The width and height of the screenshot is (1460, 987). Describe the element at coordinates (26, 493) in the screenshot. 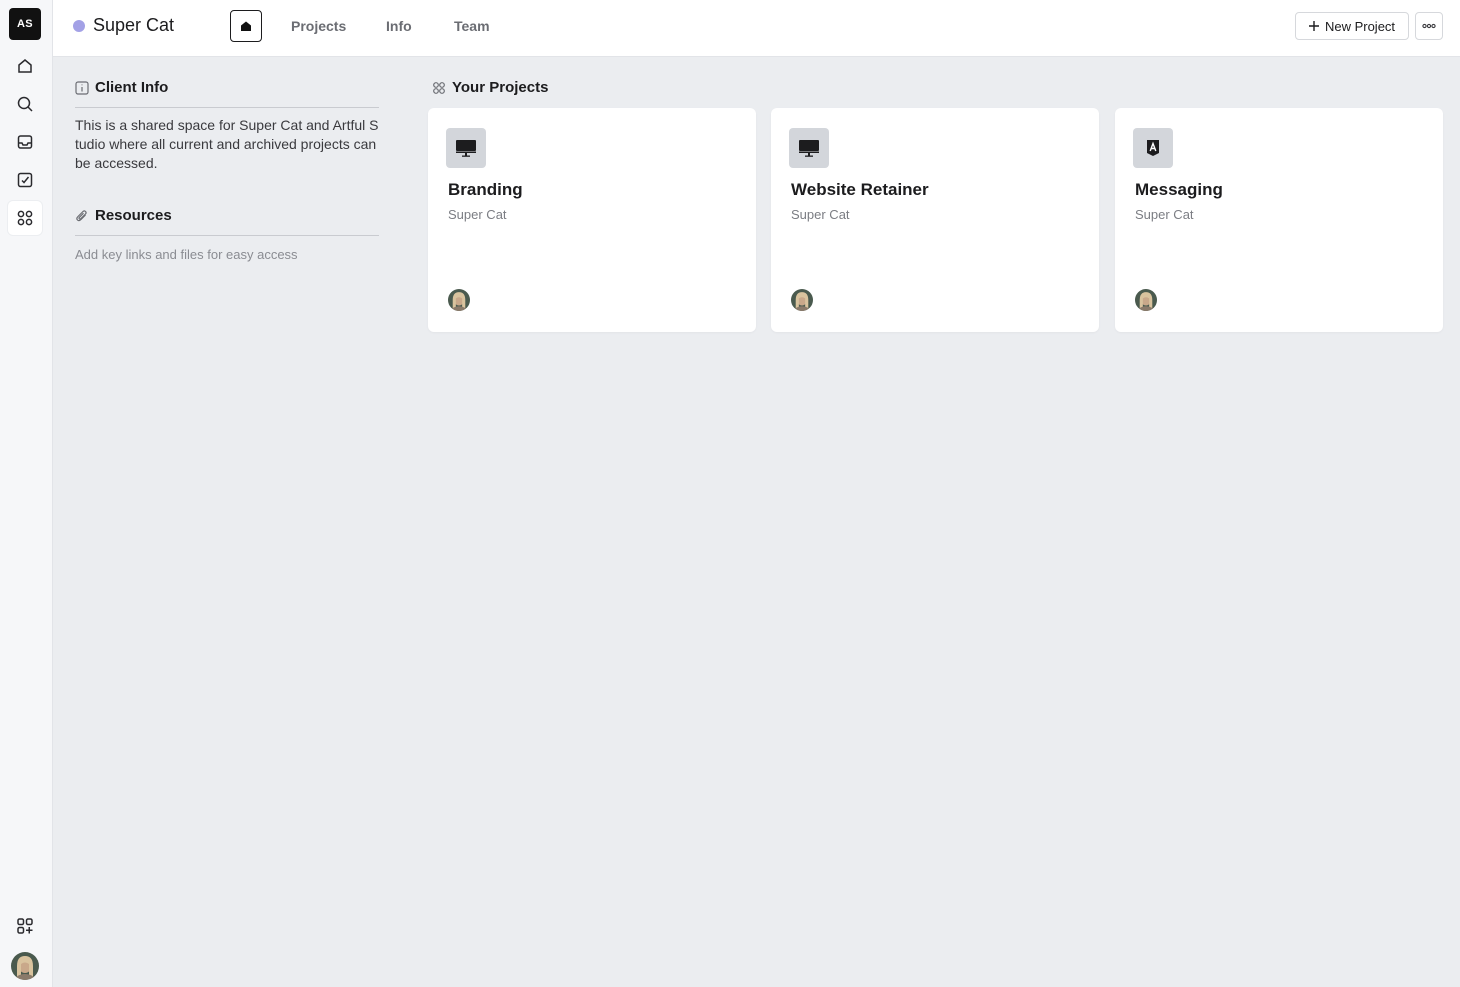

I see `left-rail: AS` at that location.